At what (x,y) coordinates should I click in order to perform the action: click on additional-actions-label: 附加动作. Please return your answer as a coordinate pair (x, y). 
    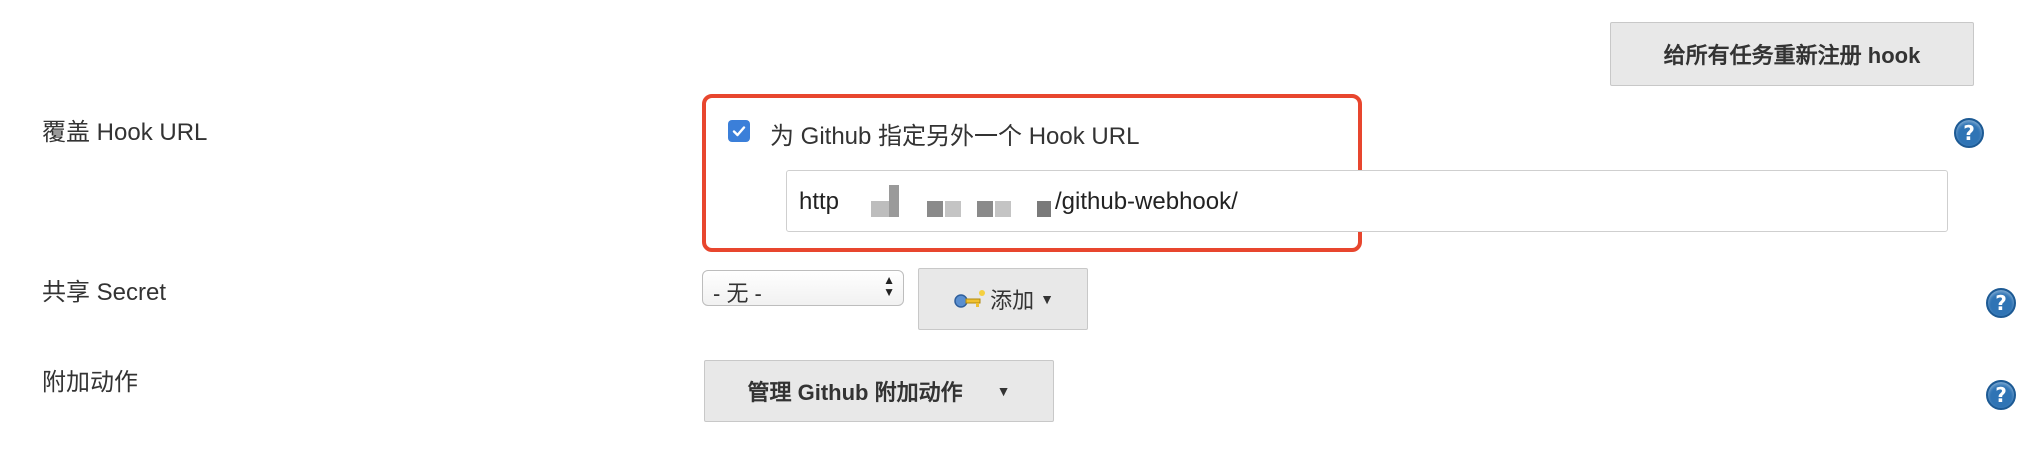
    Looking at the image, I should click on (90, 382).